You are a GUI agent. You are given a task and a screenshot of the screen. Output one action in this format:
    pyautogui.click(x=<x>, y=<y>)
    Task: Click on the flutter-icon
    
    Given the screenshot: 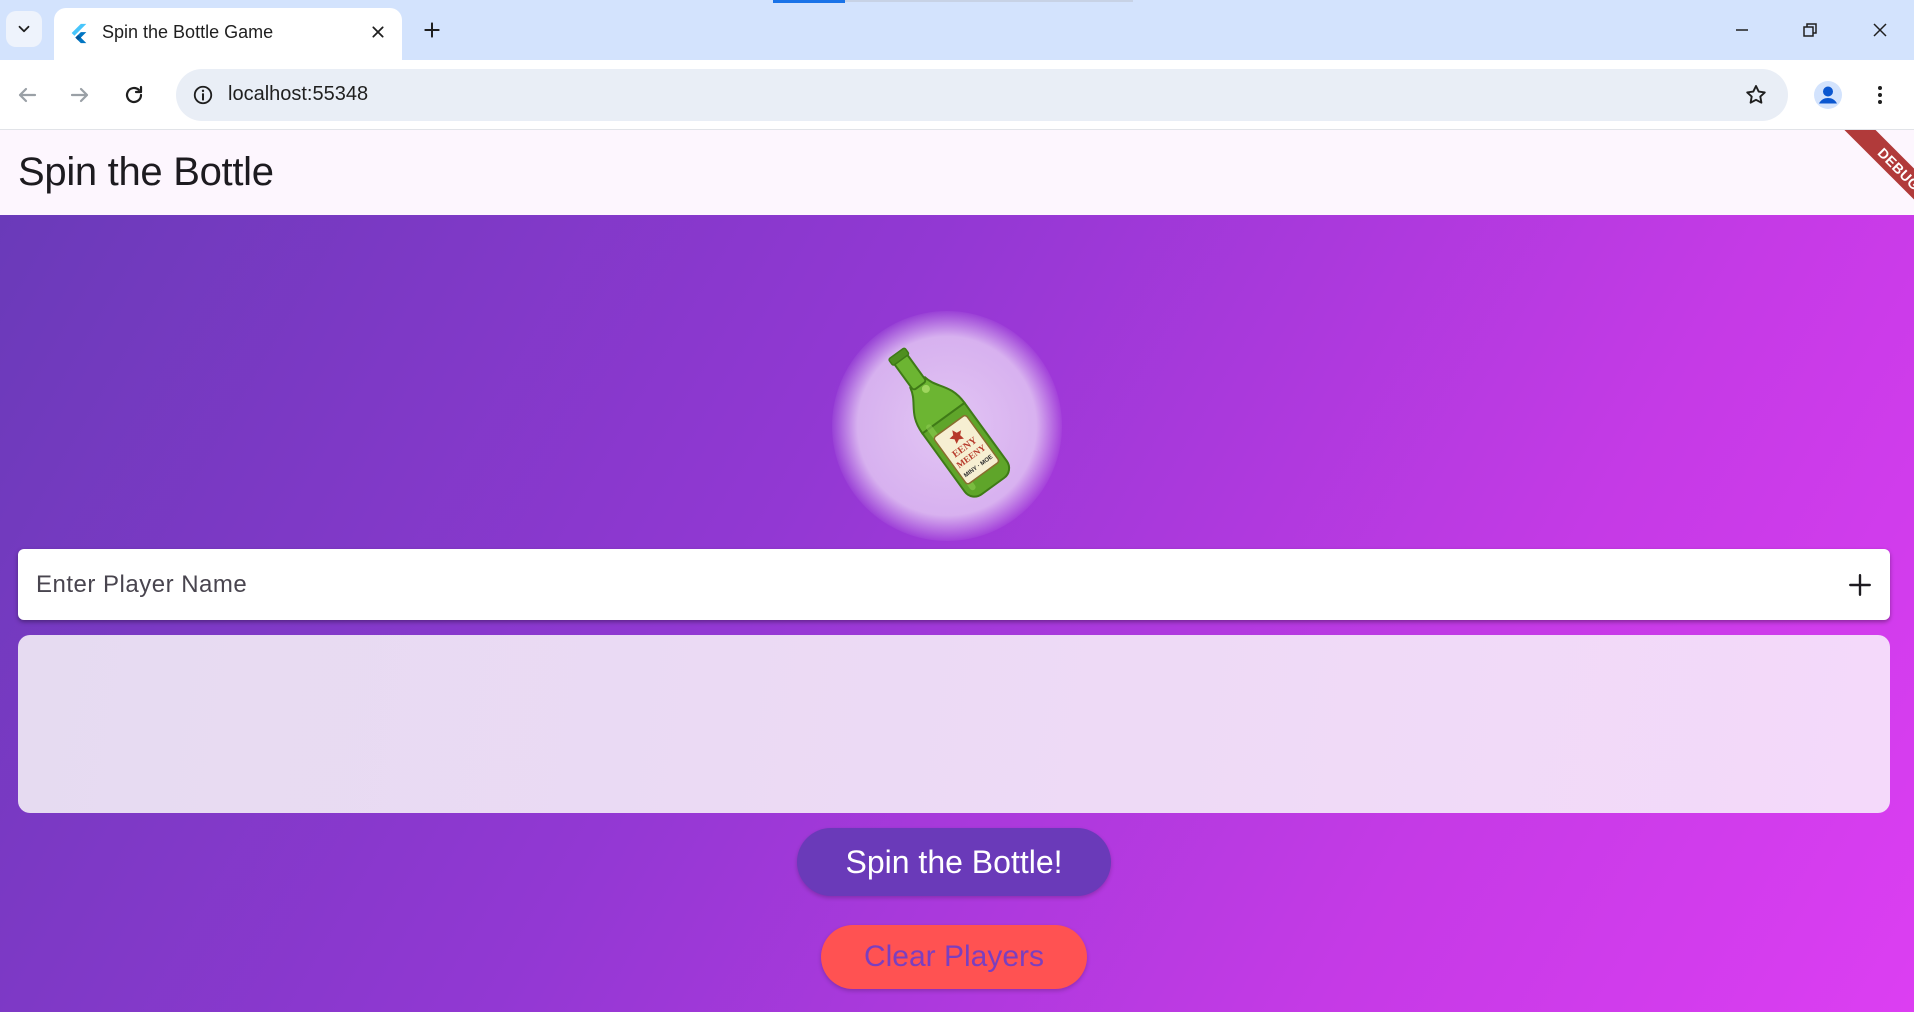 What is the action you would take?
    pyautogui.click(x=79, y=33)
    